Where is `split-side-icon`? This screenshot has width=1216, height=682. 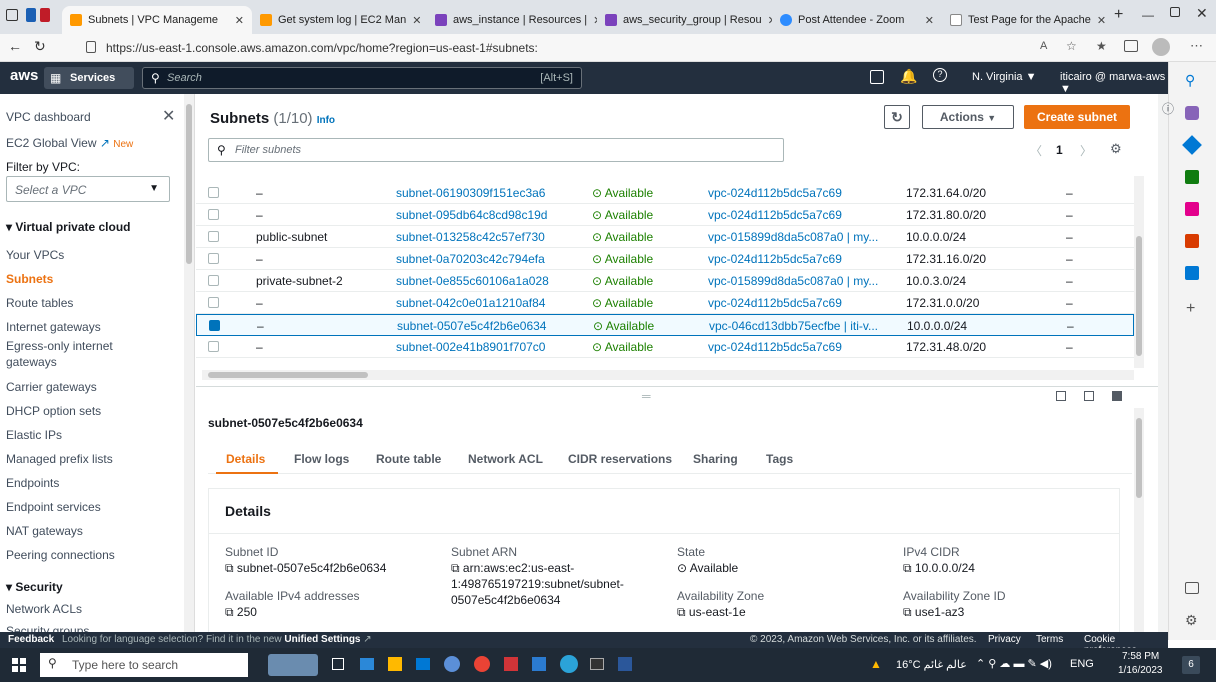
split-side-icon is located at coordinates (1089, 396).